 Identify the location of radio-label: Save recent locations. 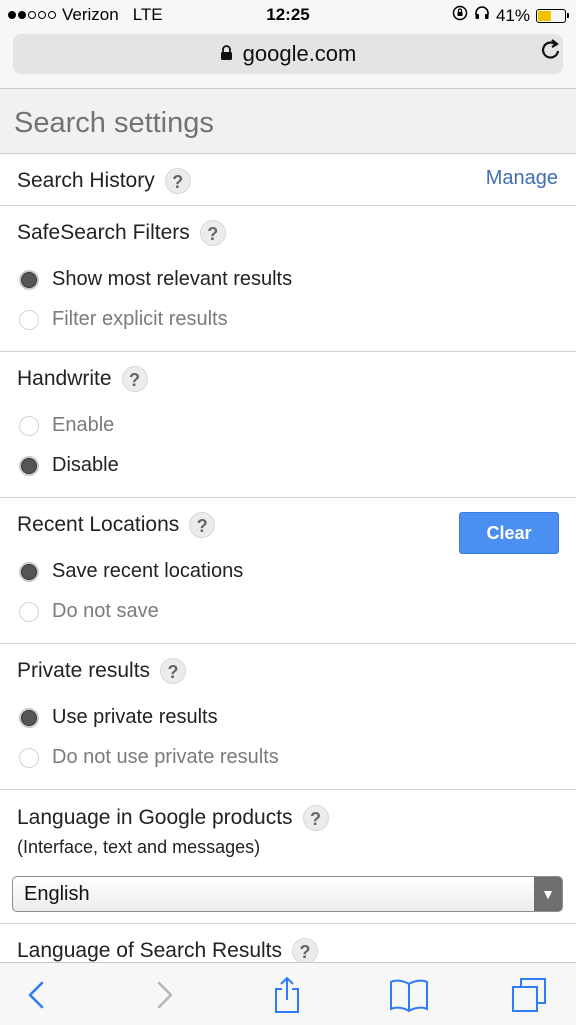
(148, 571).